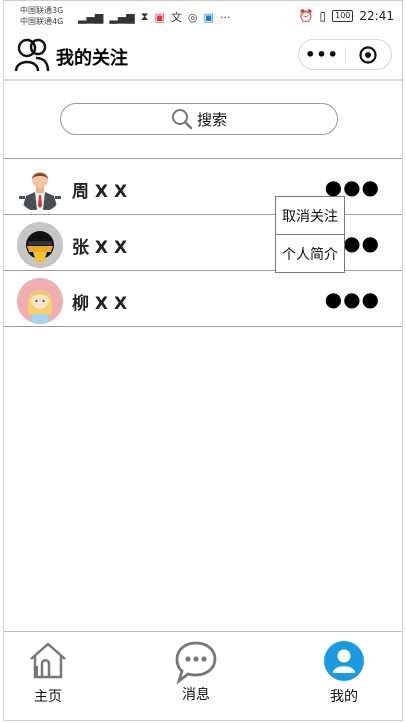 The width and height of the screenshot is (406, 723). Describe the element at coordinates (192, 17) in the screenshot. I see `browser-icon: ◎` at that location.